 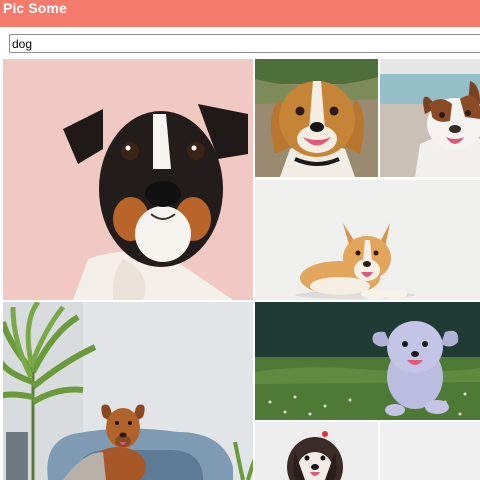 What do you see at coordinates (316, 118) in the screenshot?
I see `photo-beagle` at bounding box center [316, 118].